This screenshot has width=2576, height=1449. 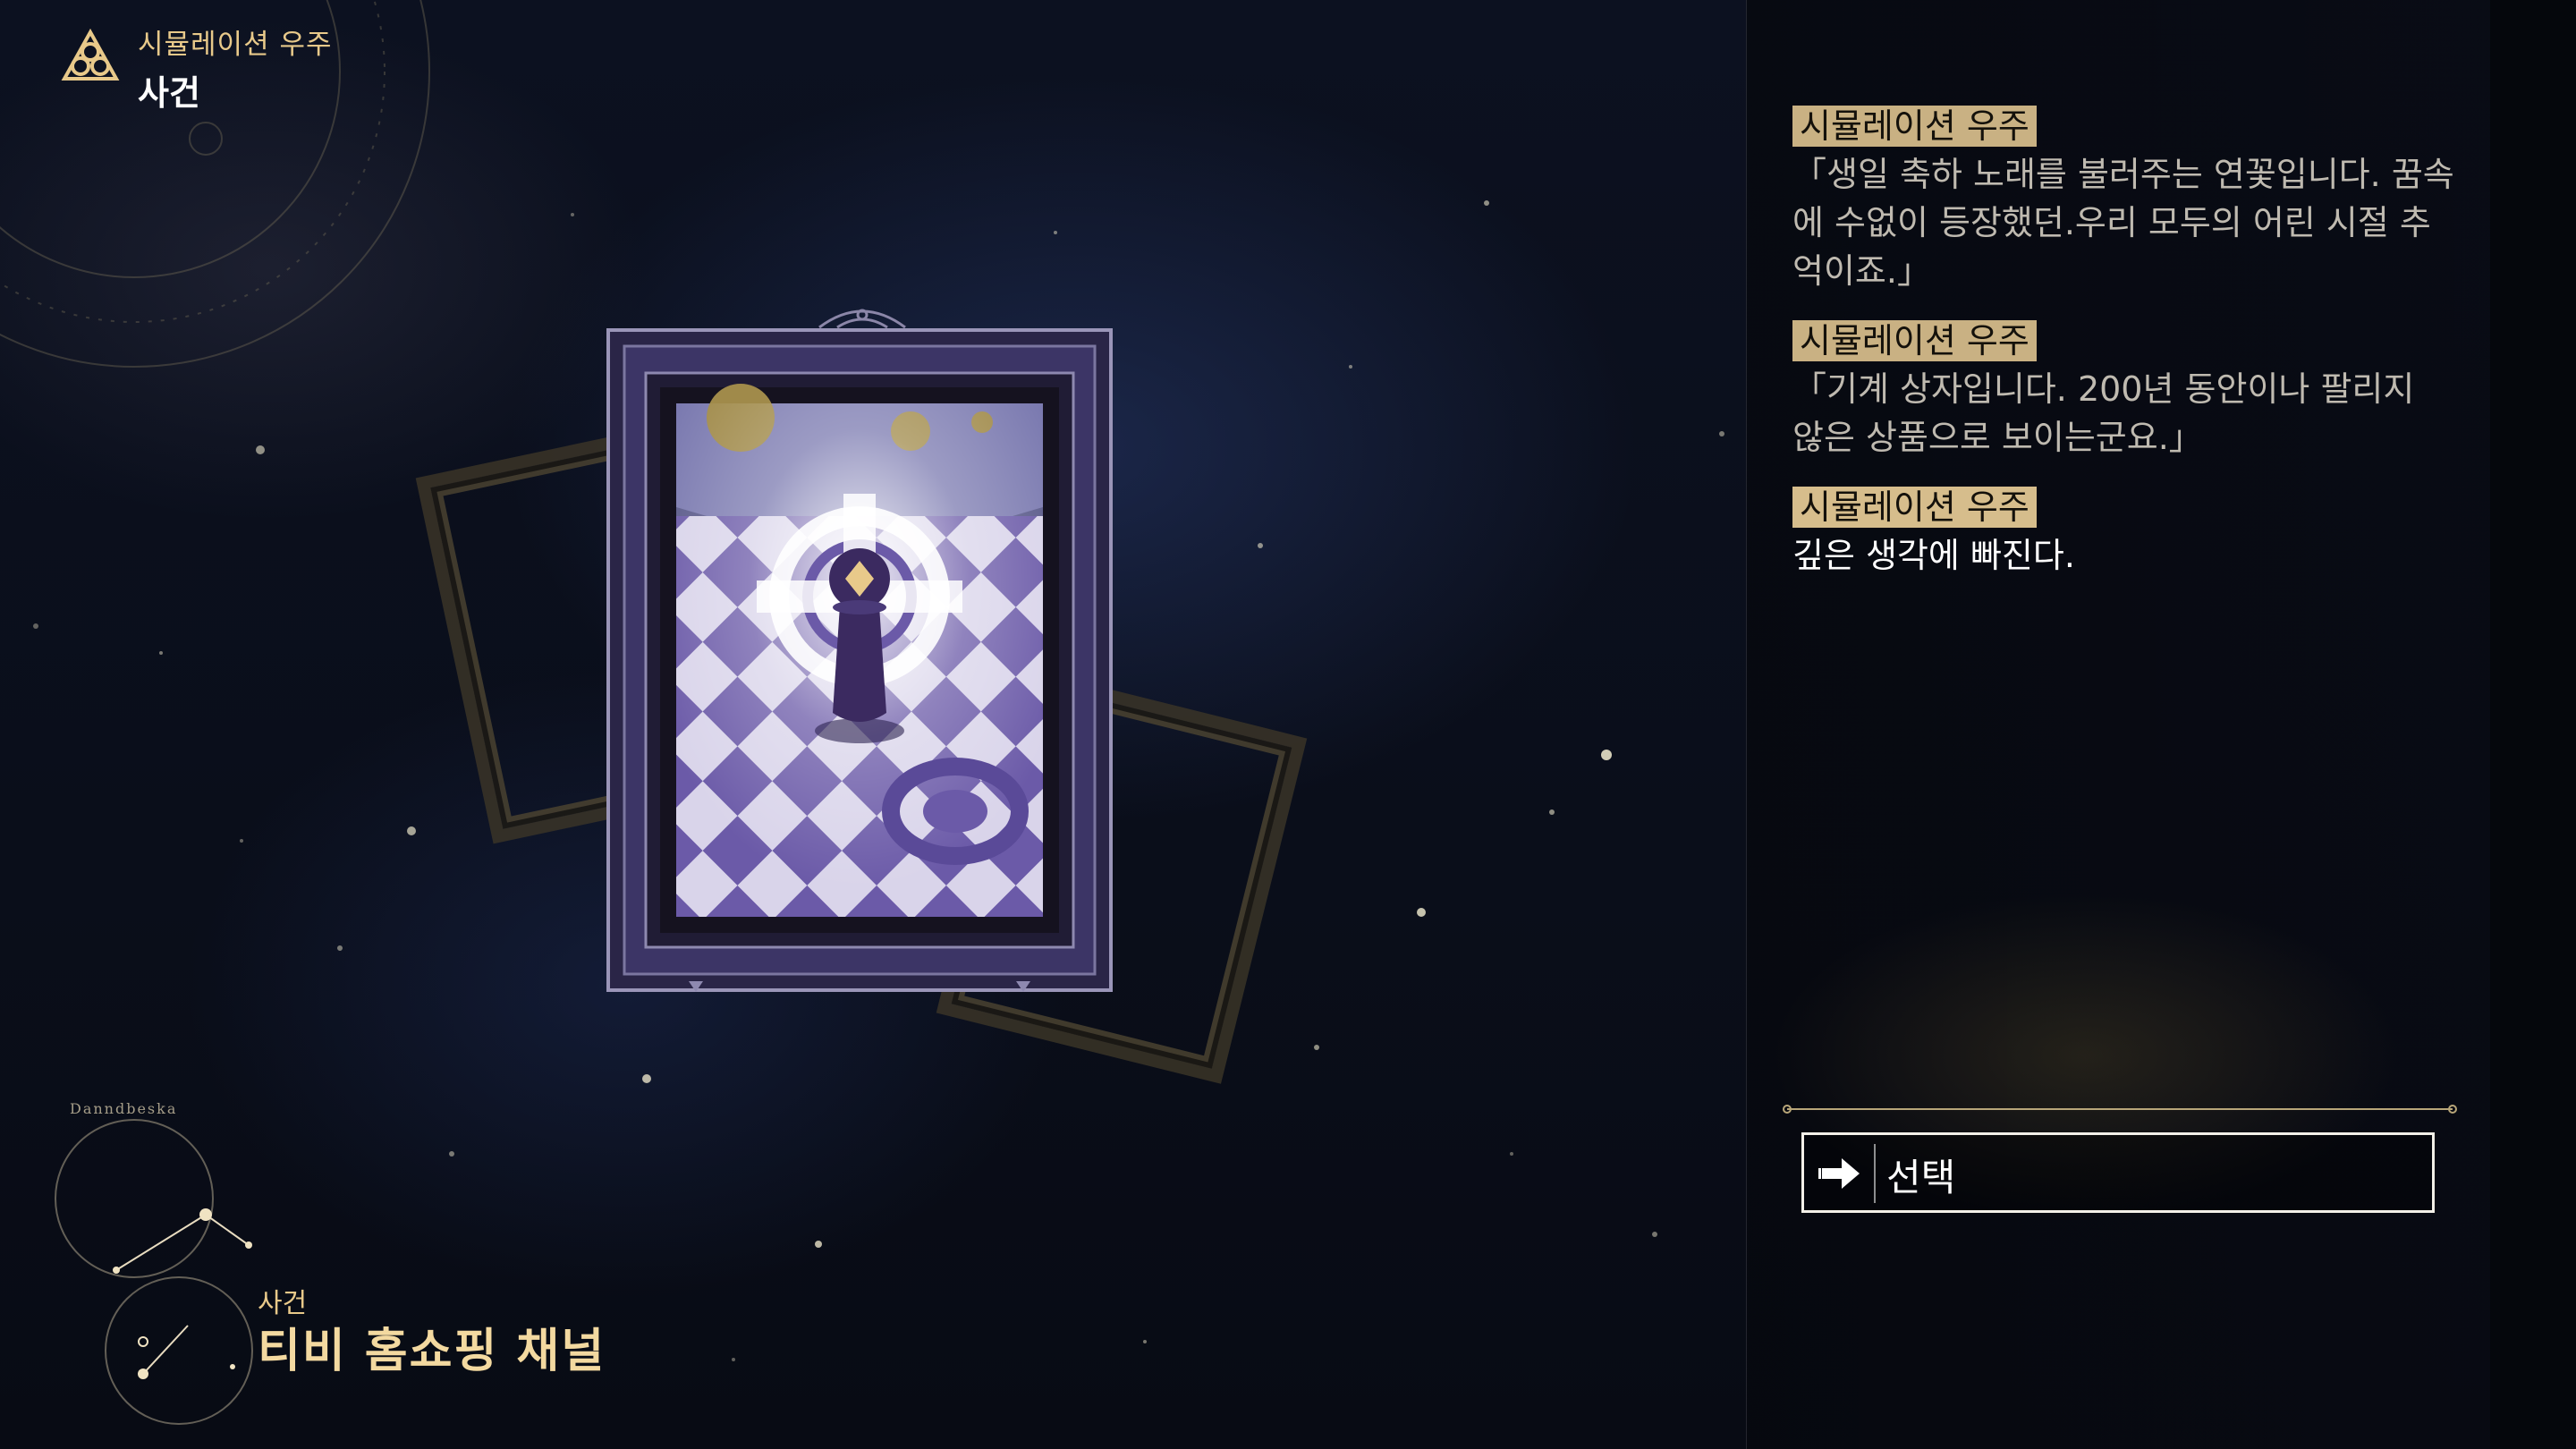 What do you see at coordinates (2118, 1172) in the screenshot?
I see `choice-button-select: 선택` at bounding box center [2118, 1172].